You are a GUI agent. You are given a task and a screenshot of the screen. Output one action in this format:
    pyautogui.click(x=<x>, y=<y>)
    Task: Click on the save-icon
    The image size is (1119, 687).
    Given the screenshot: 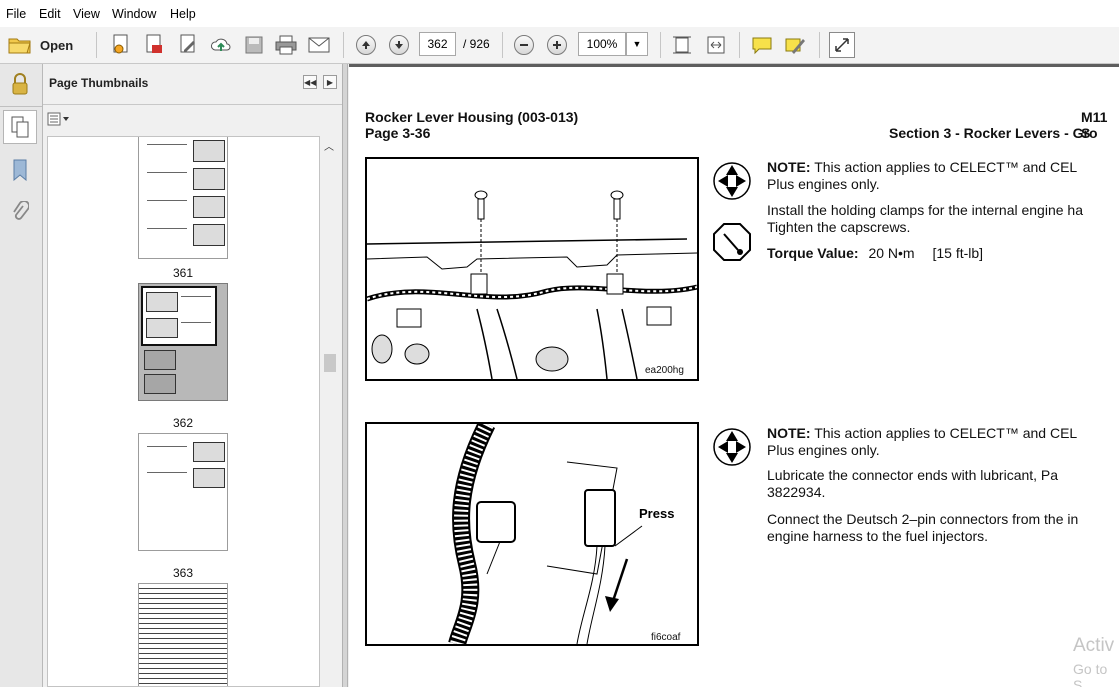 What is the action you would take?
    pyautogui.click(x=254, y=45)
    